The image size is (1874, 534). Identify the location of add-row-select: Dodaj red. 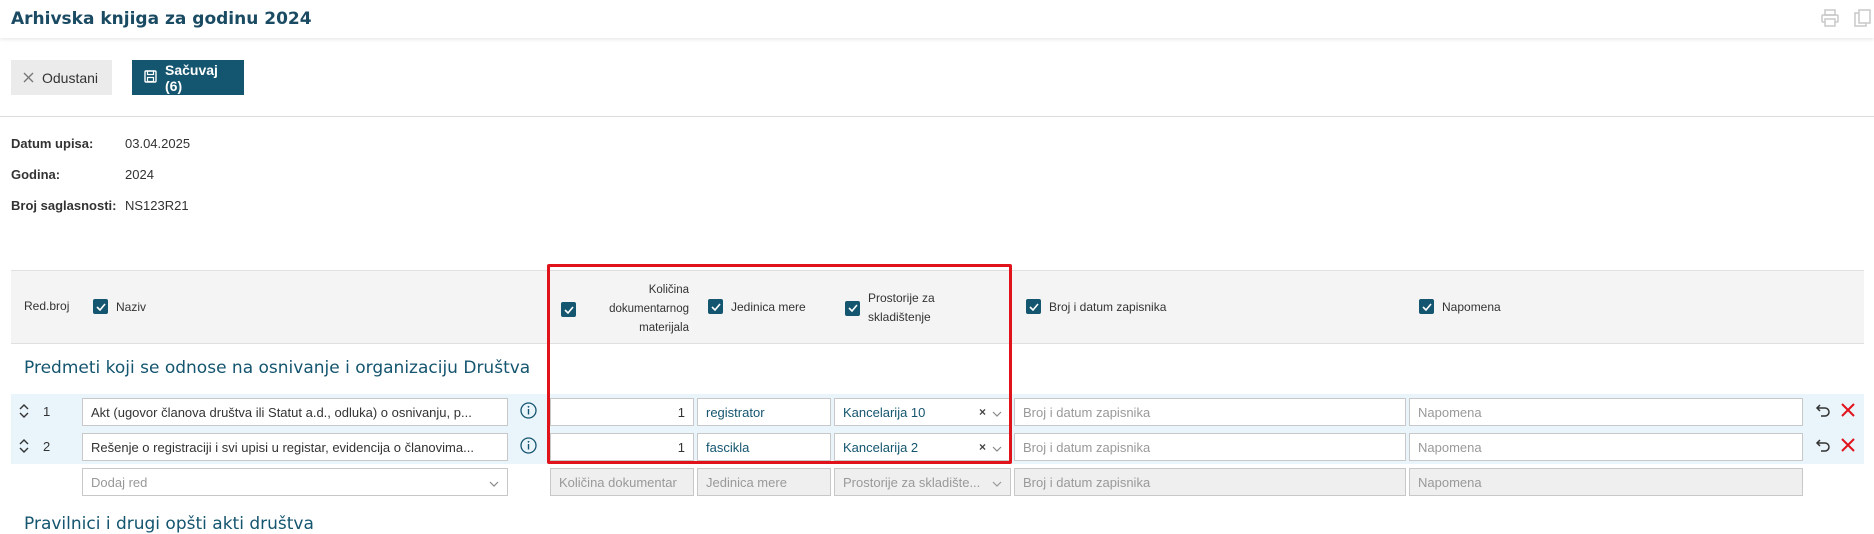
(295, 482).